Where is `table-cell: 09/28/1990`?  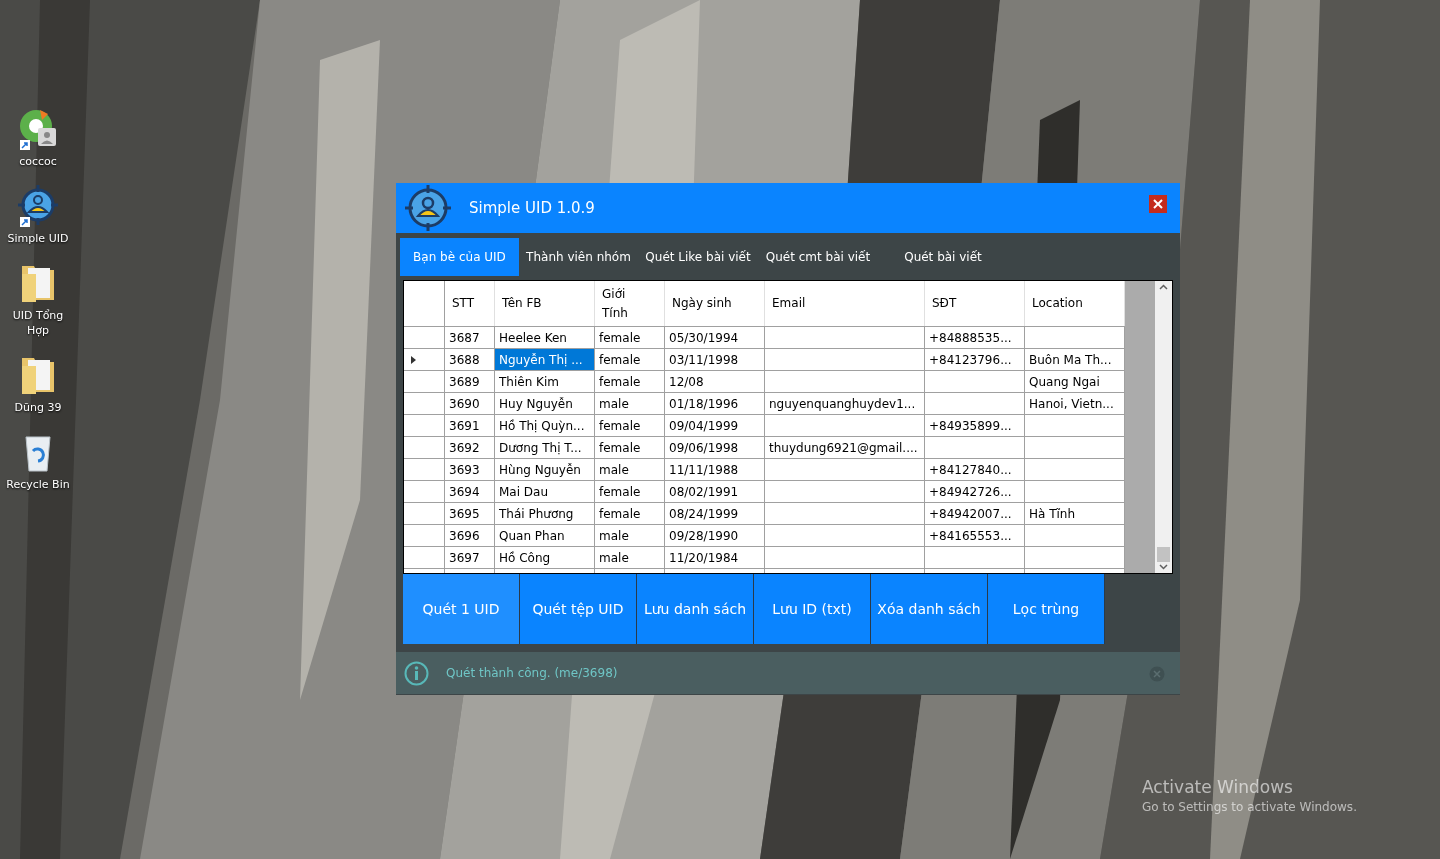
table-cell: 09/28/1990 is located at coordinates (715, 535).